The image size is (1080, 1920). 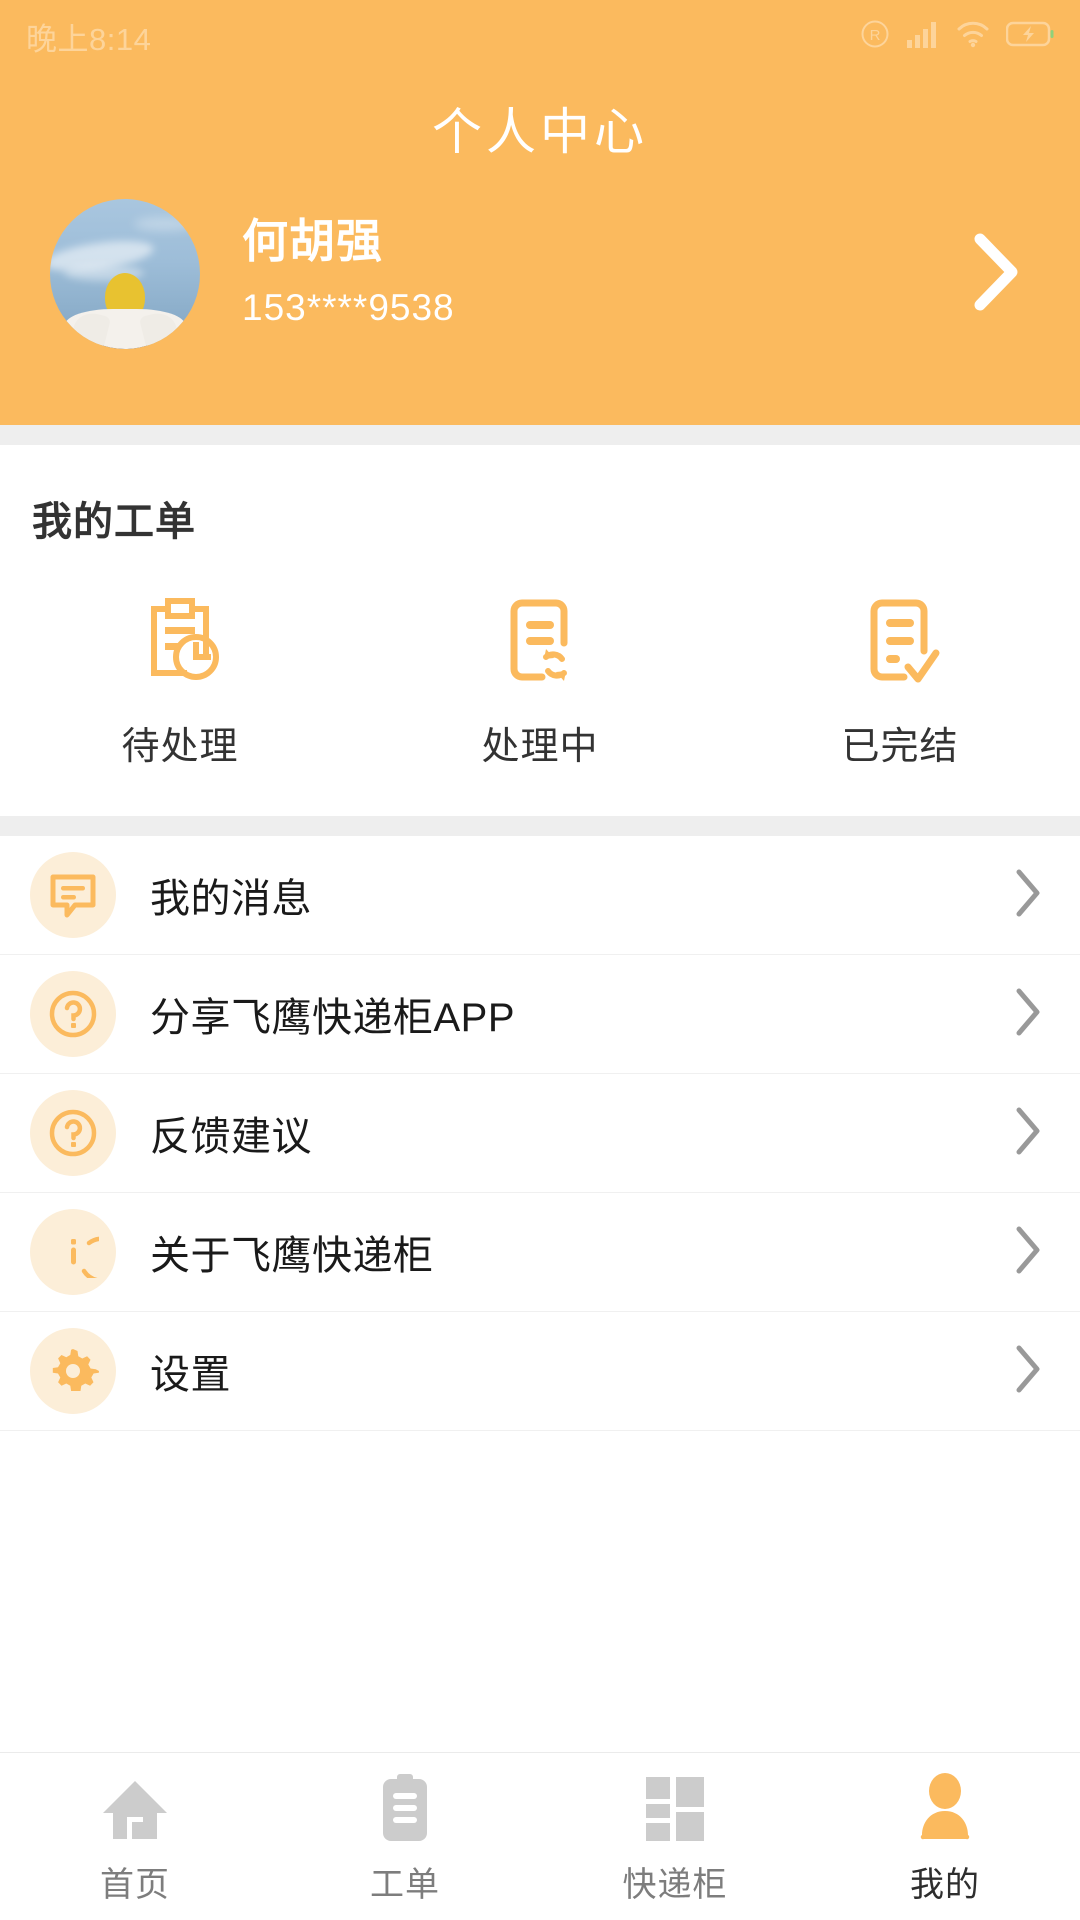 I want to click on work-order-label: 待处理, so click(x=180, y=747).